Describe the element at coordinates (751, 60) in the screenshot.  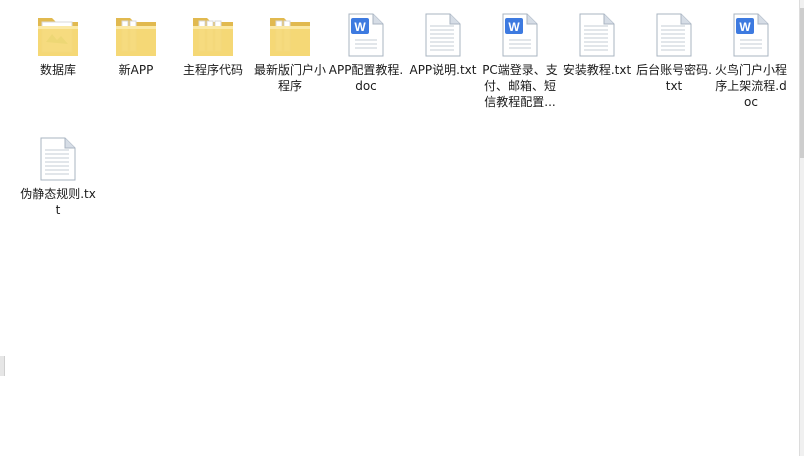
I see `file-item-listing-process-doc: W 火鸟门户小程序上架流程.doc` at that location.